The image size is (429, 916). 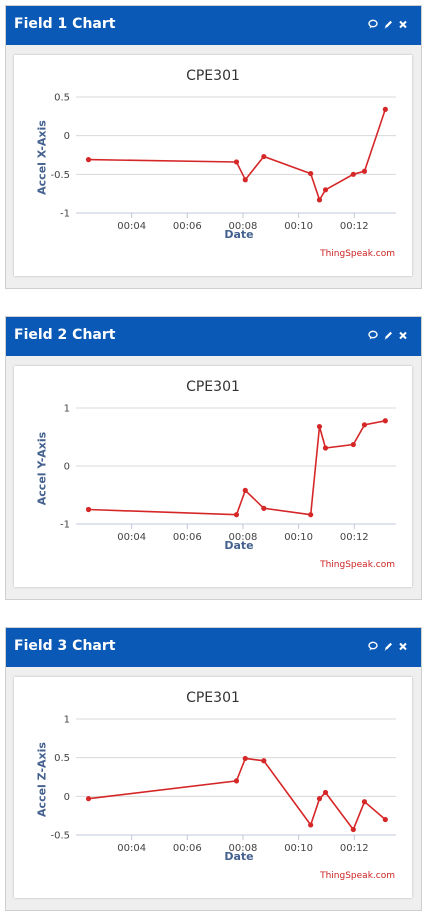 What do you see at coordinates (65, 646) in the screenshot?
I see `panel-title: Field 3 Chart` at bounding box center [65, 646].